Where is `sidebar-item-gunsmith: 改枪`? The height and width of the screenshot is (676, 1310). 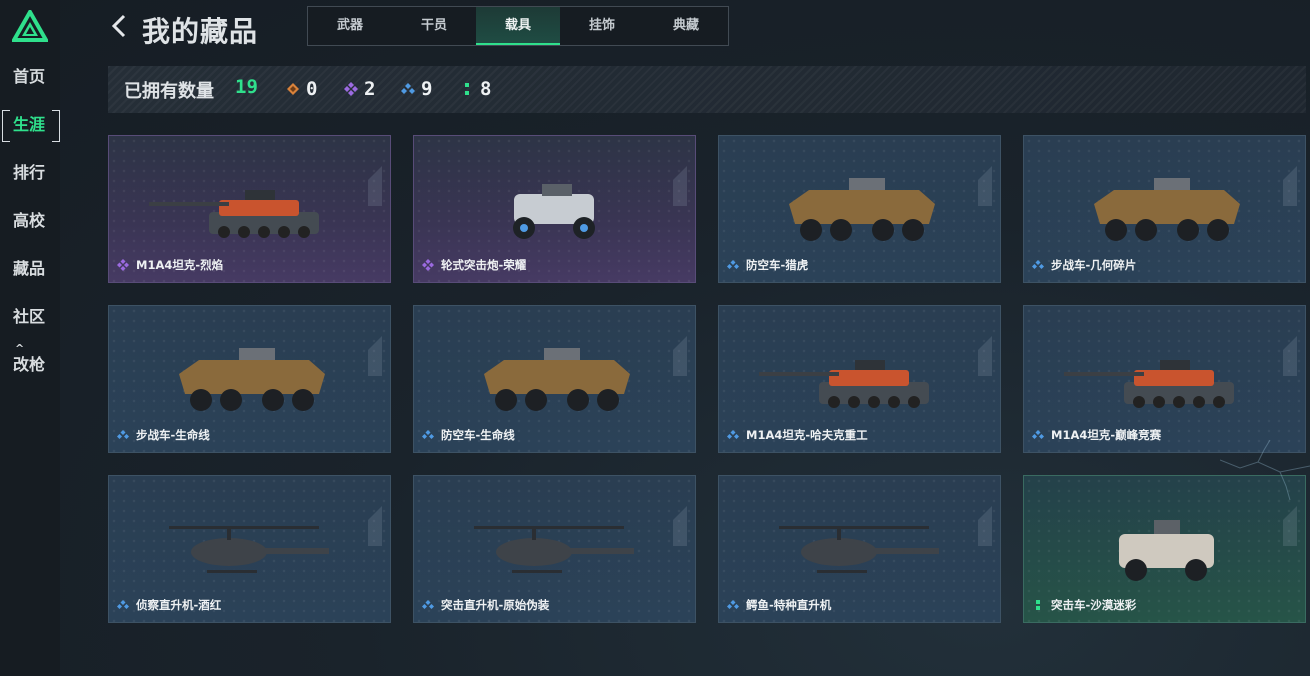 sidebar-item-gunsmith: 改枪 is located at coordinates (30, 365).